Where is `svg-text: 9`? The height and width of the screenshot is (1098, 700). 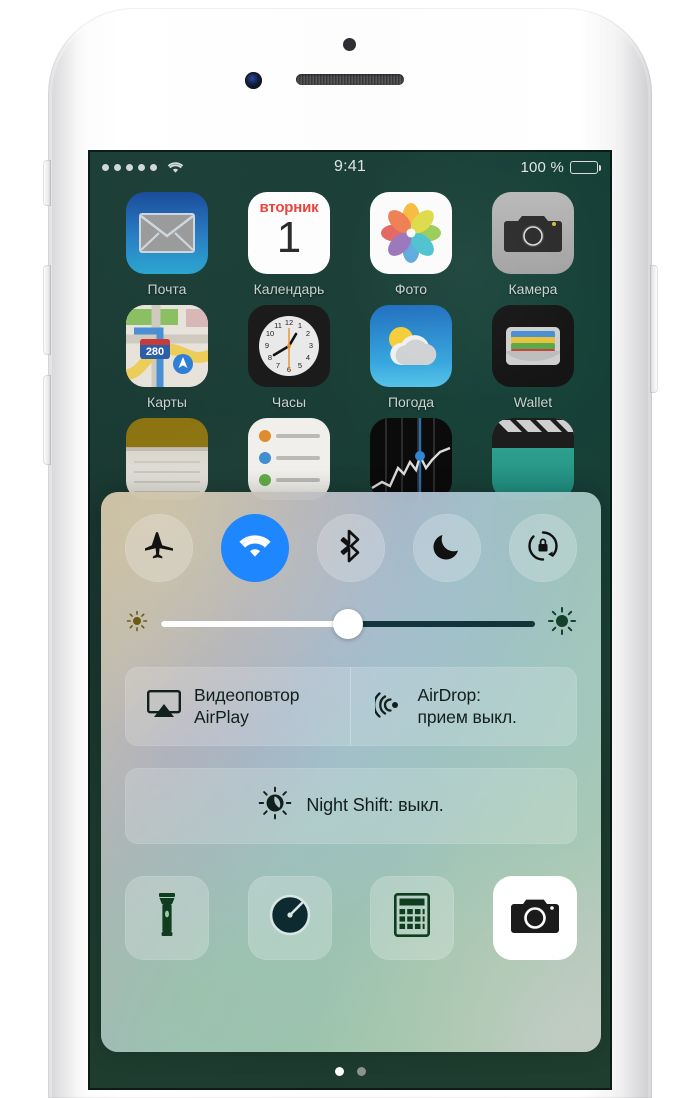 svg-text: 9 is located at coordinates (267, 345).